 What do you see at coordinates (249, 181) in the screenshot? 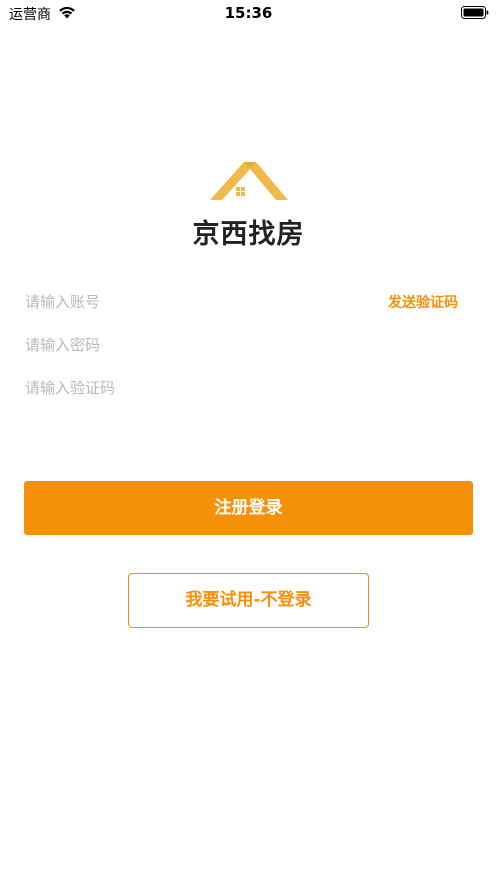
I see `house-roof-logo-icon` at bounding box center [249, 181].